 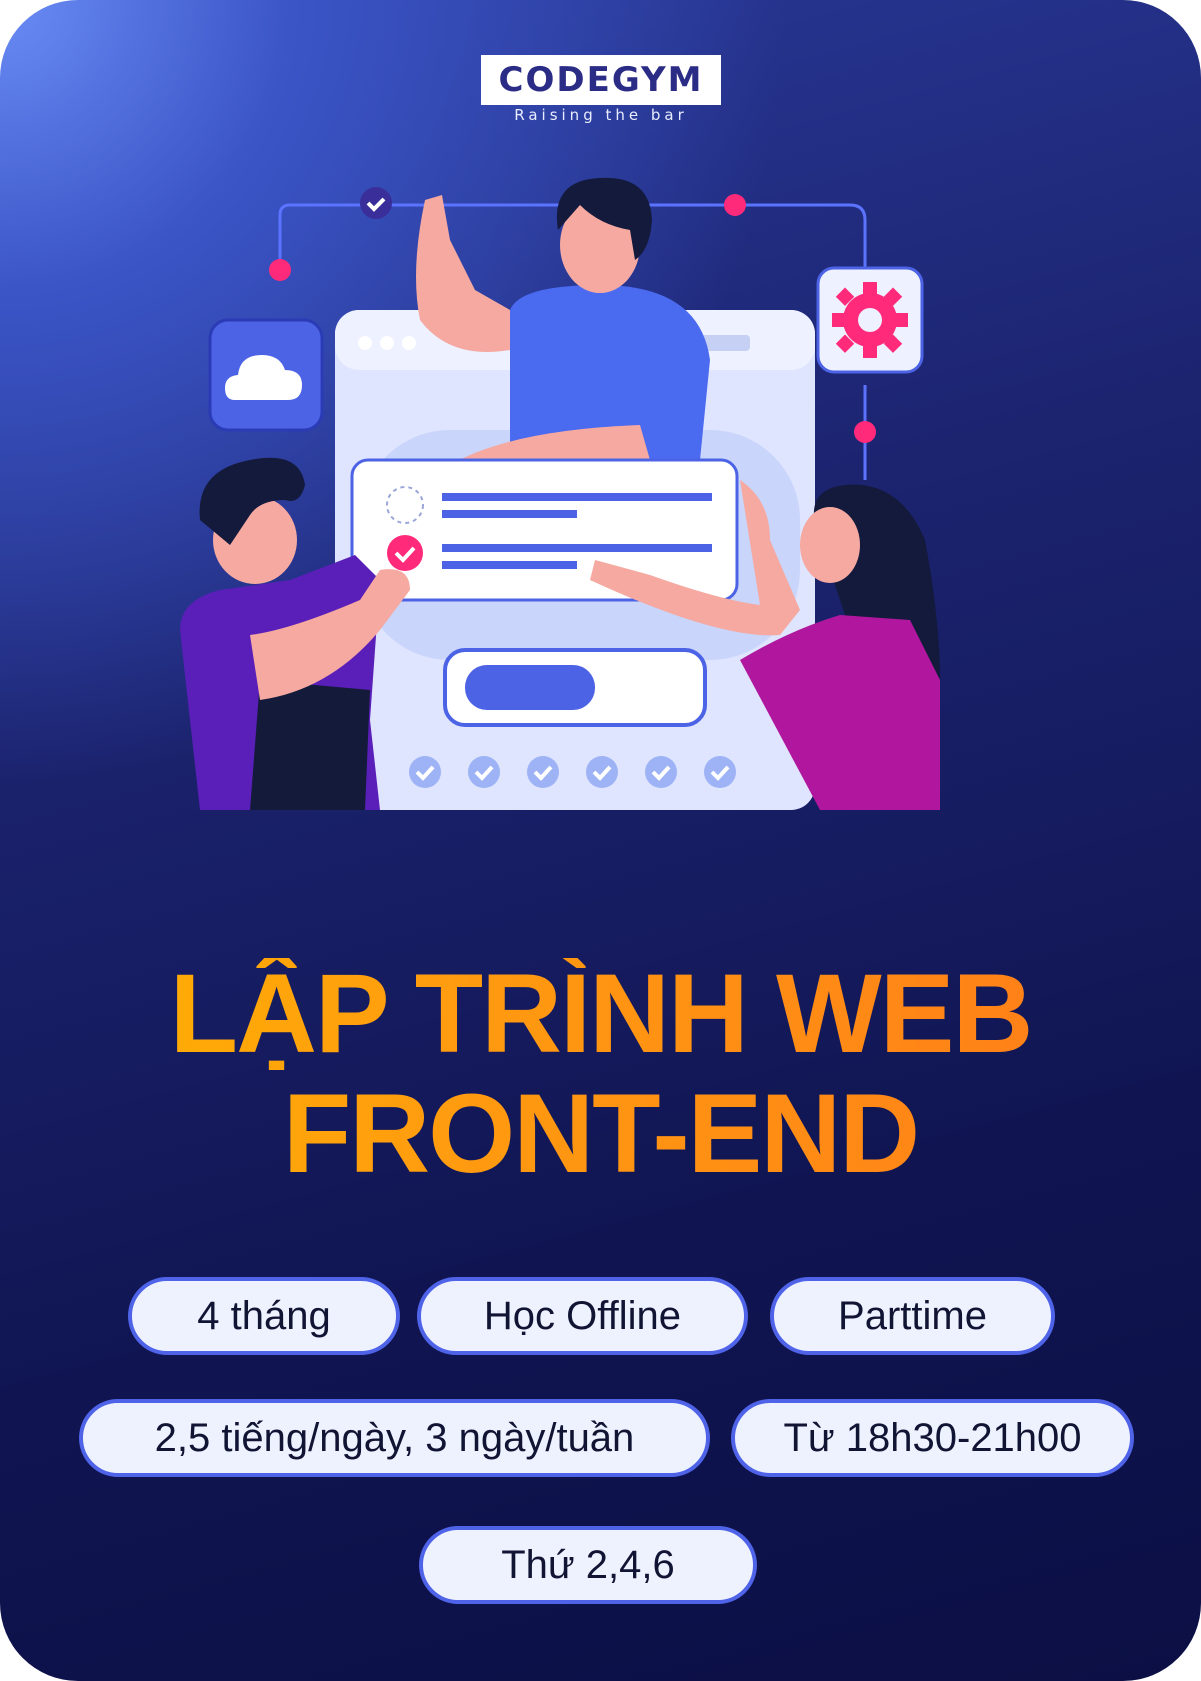 What do you see at coordinates (544, 530) in the screenshot?
I see `floating-list-card` at bounding box center [544, 530].